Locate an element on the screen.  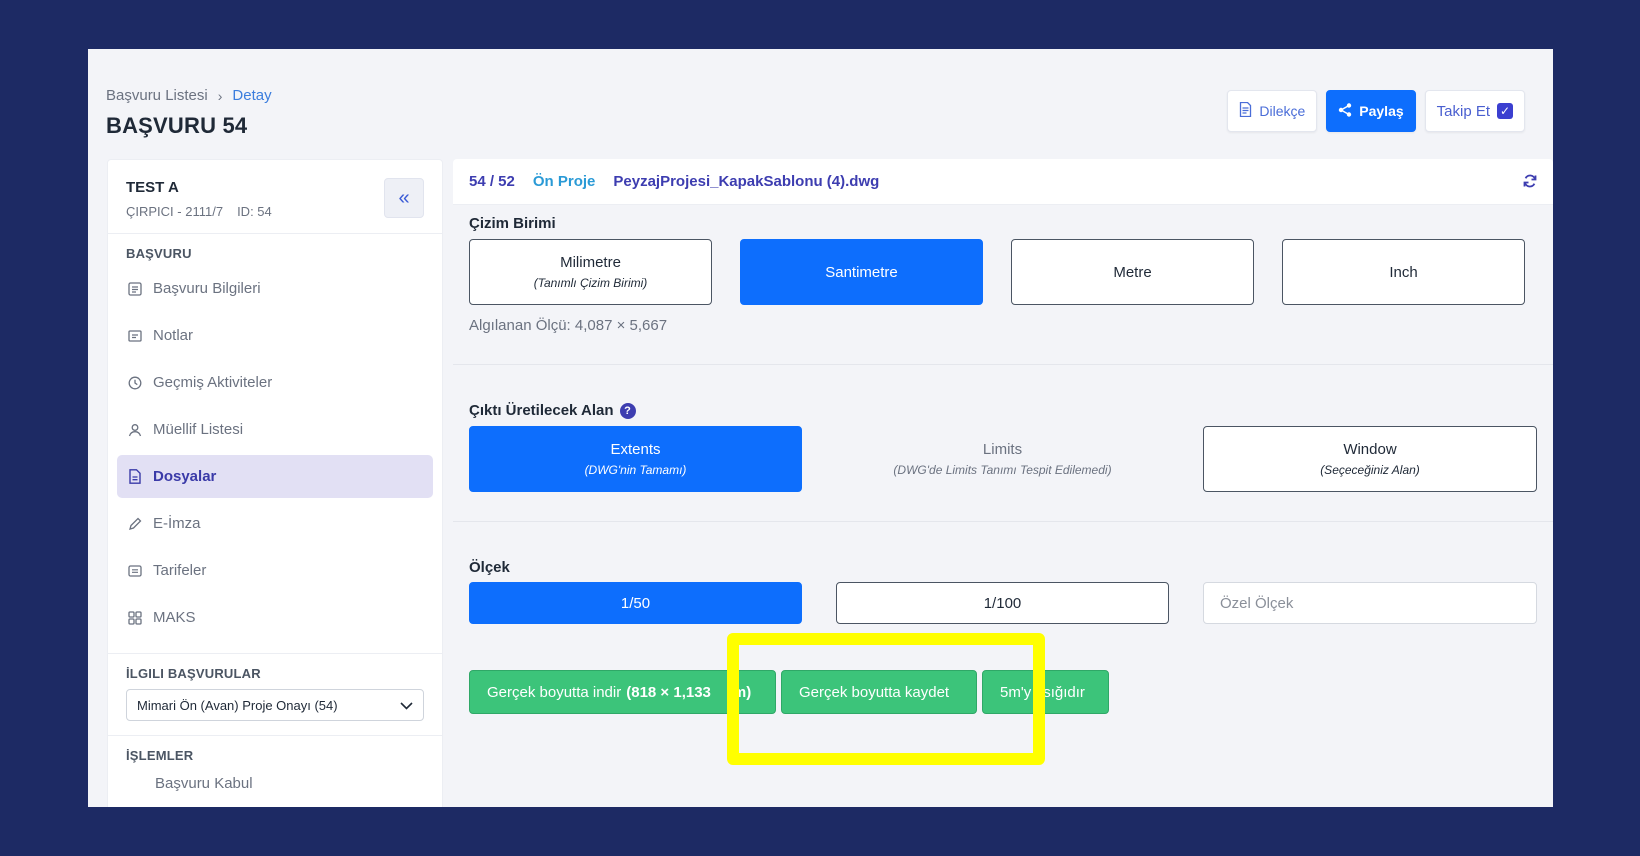
sidebar-item-label: Başvuru Bilgileri is located at coordinates (207, 288).